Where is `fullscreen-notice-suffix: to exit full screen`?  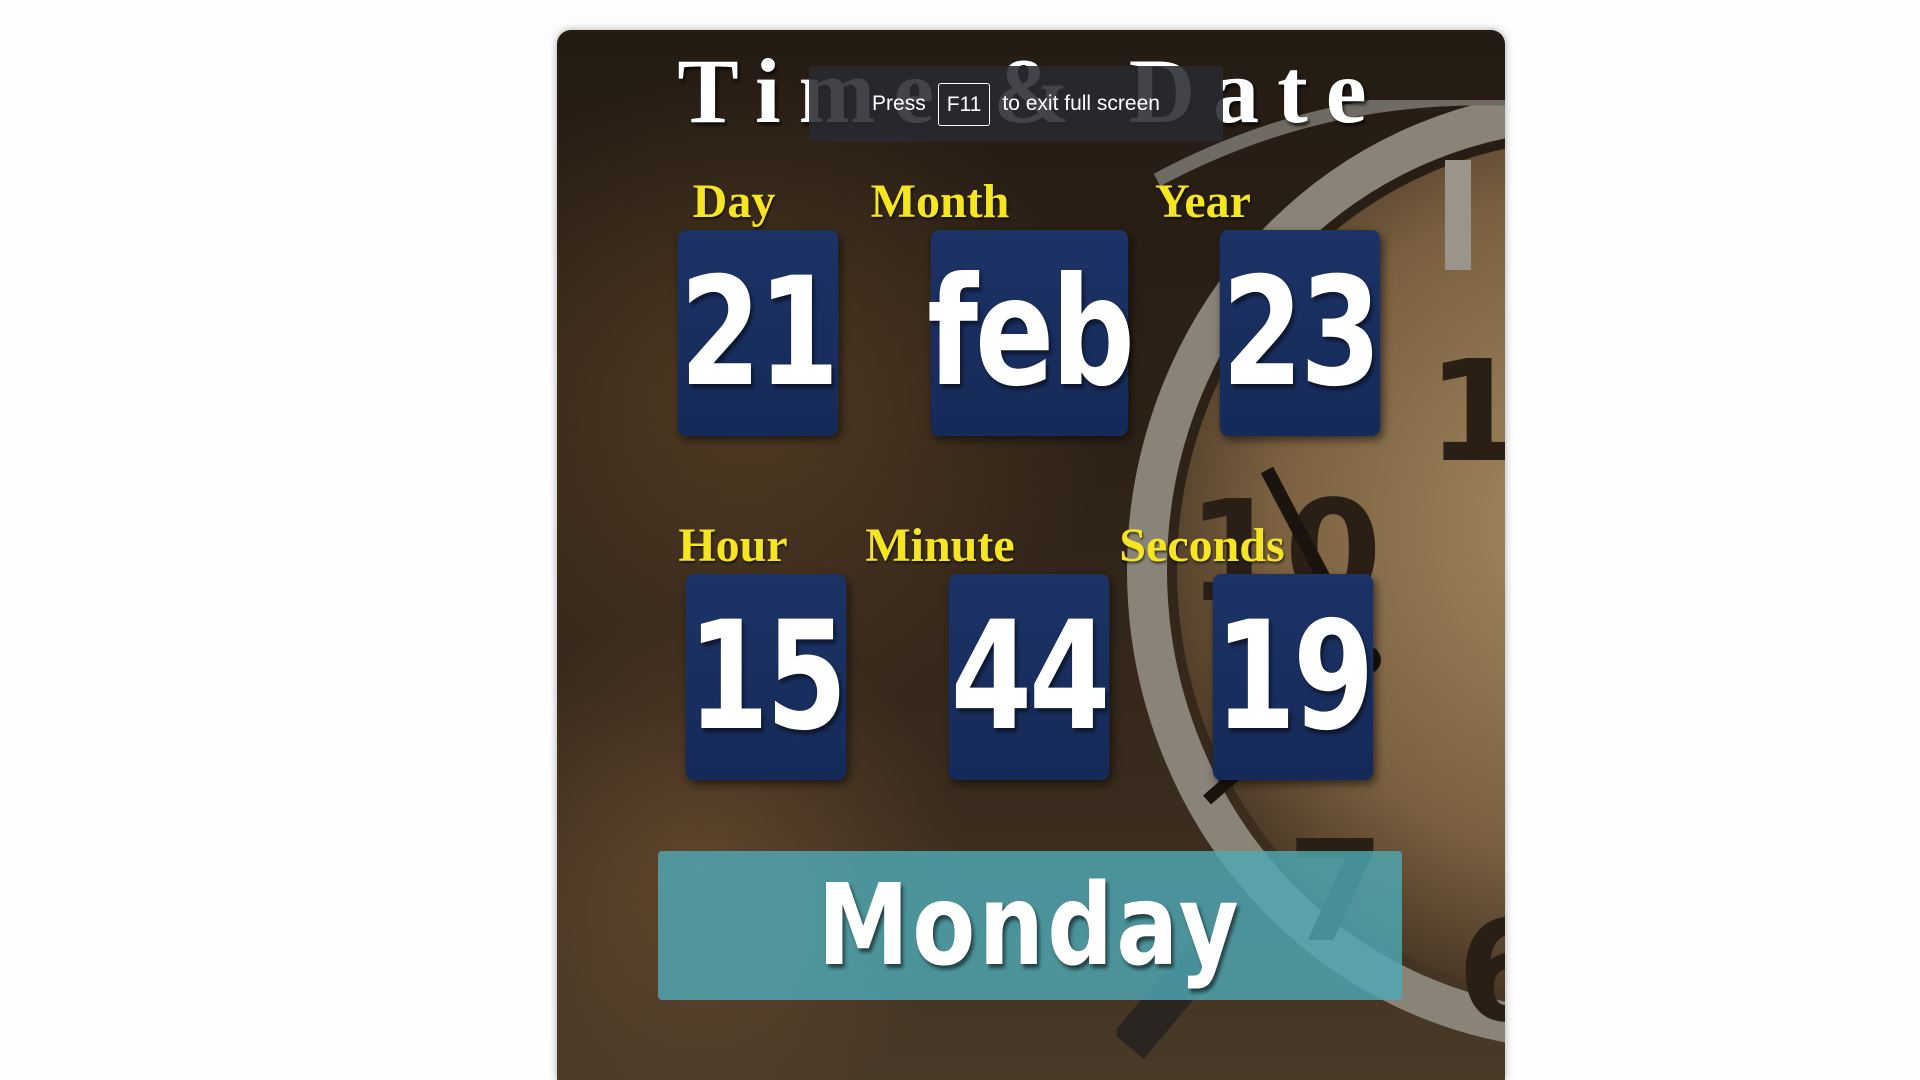 fullscreen-notice-suffix: to exit full screen is located at coordinates (1081, 103).